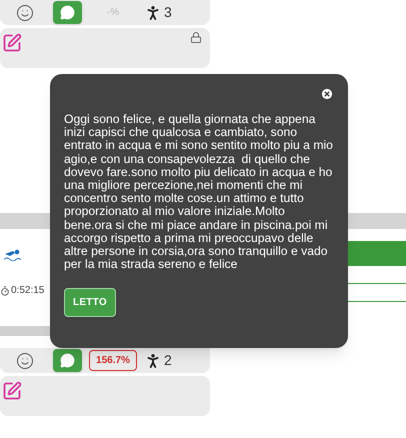  I want to click on participant-count: 3, so click(168, 12).